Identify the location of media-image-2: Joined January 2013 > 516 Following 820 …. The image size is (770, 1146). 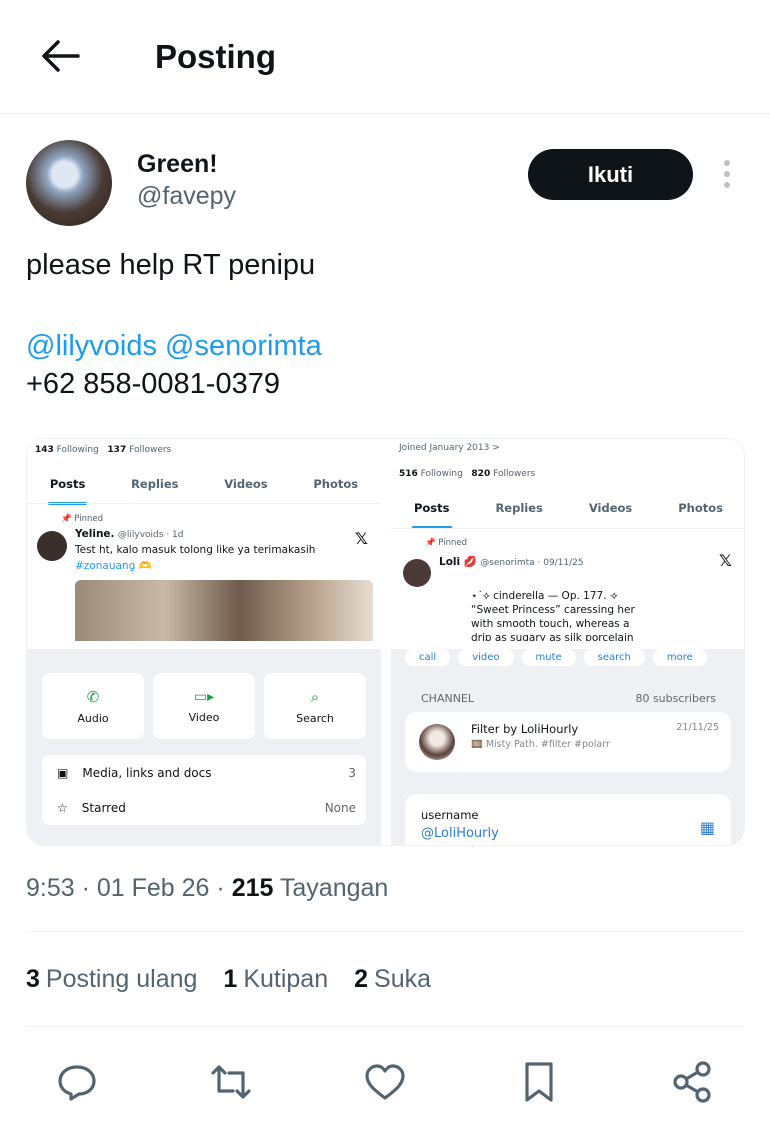
(567, 540).